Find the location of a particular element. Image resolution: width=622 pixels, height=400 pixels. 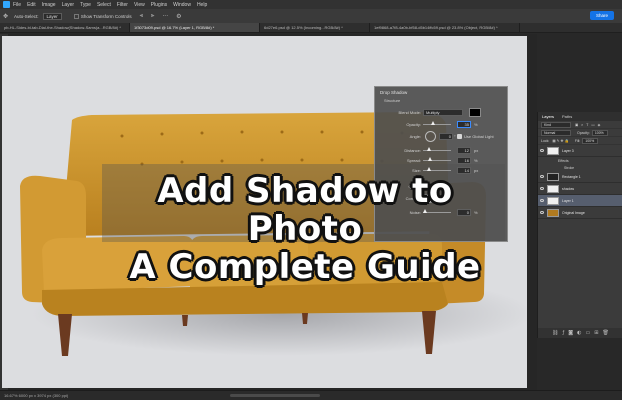

more-options-icon: ··· is located at coordinates (165, 16).